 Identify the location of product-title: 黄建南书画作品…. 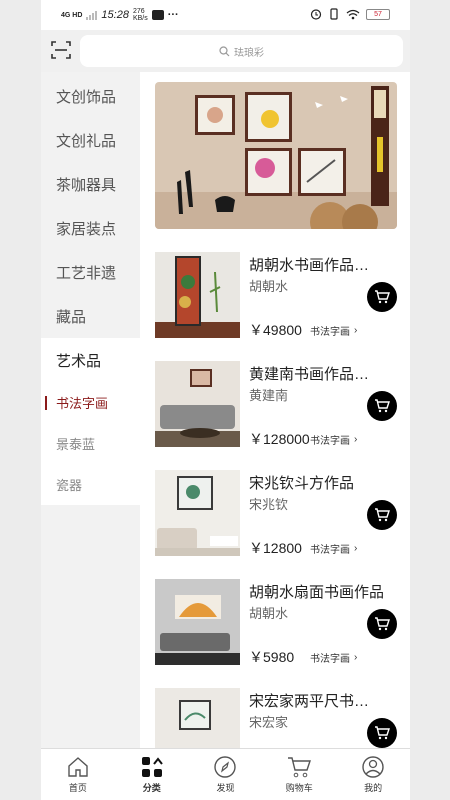
(323, 373).